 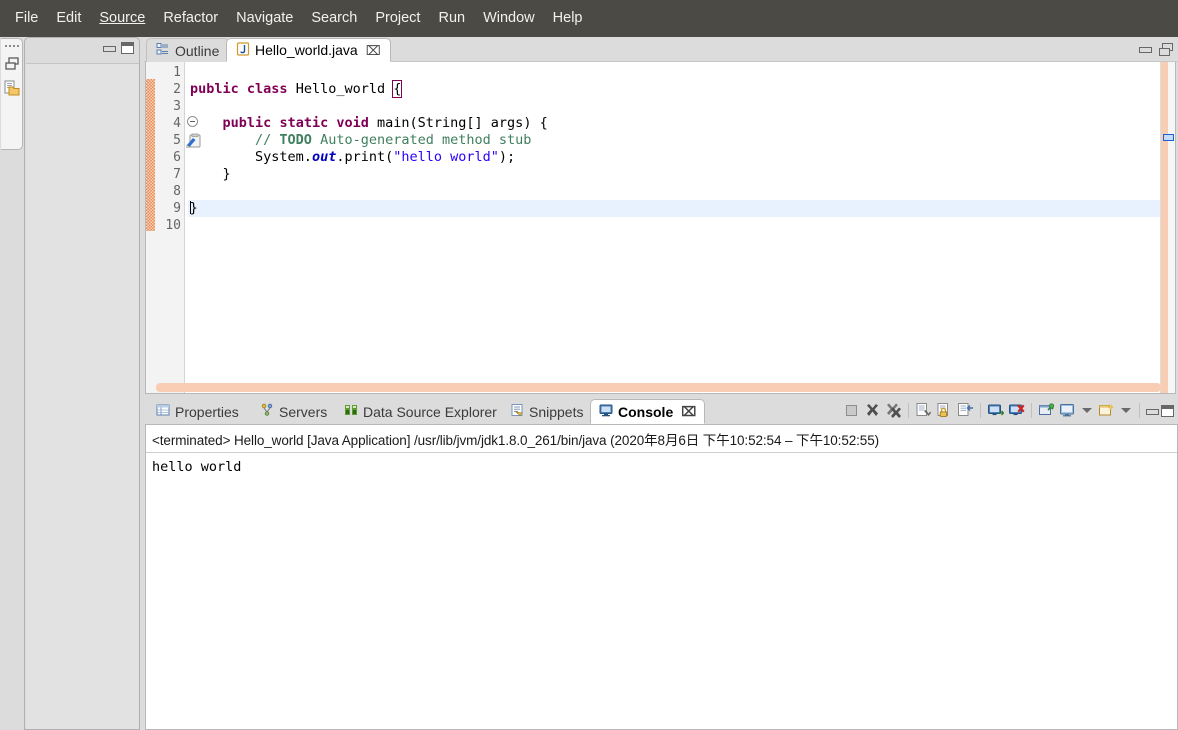 I want to click on tab-console: Console ⌧, so click(x=648, y=411).